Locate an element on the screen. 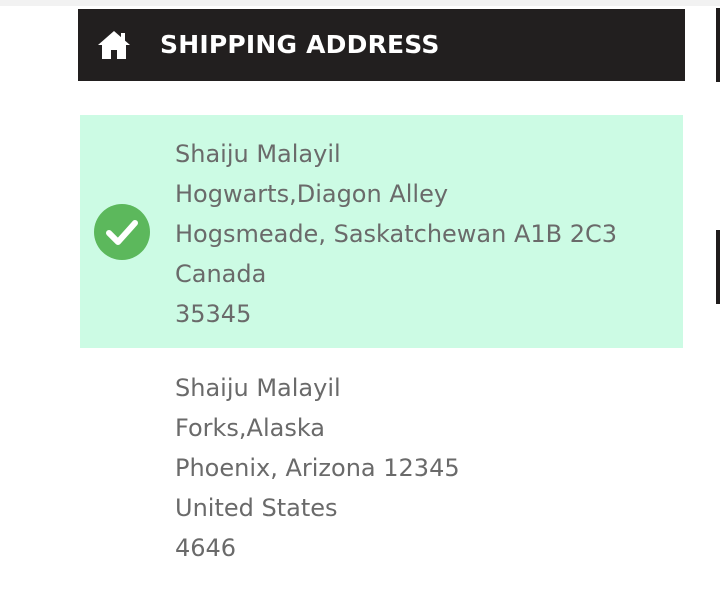 Image resolution: width=720 pixels, height=606 pixels. shipping-address-header: SHIPPING ADDRESS is located at coordinates (381, 45).